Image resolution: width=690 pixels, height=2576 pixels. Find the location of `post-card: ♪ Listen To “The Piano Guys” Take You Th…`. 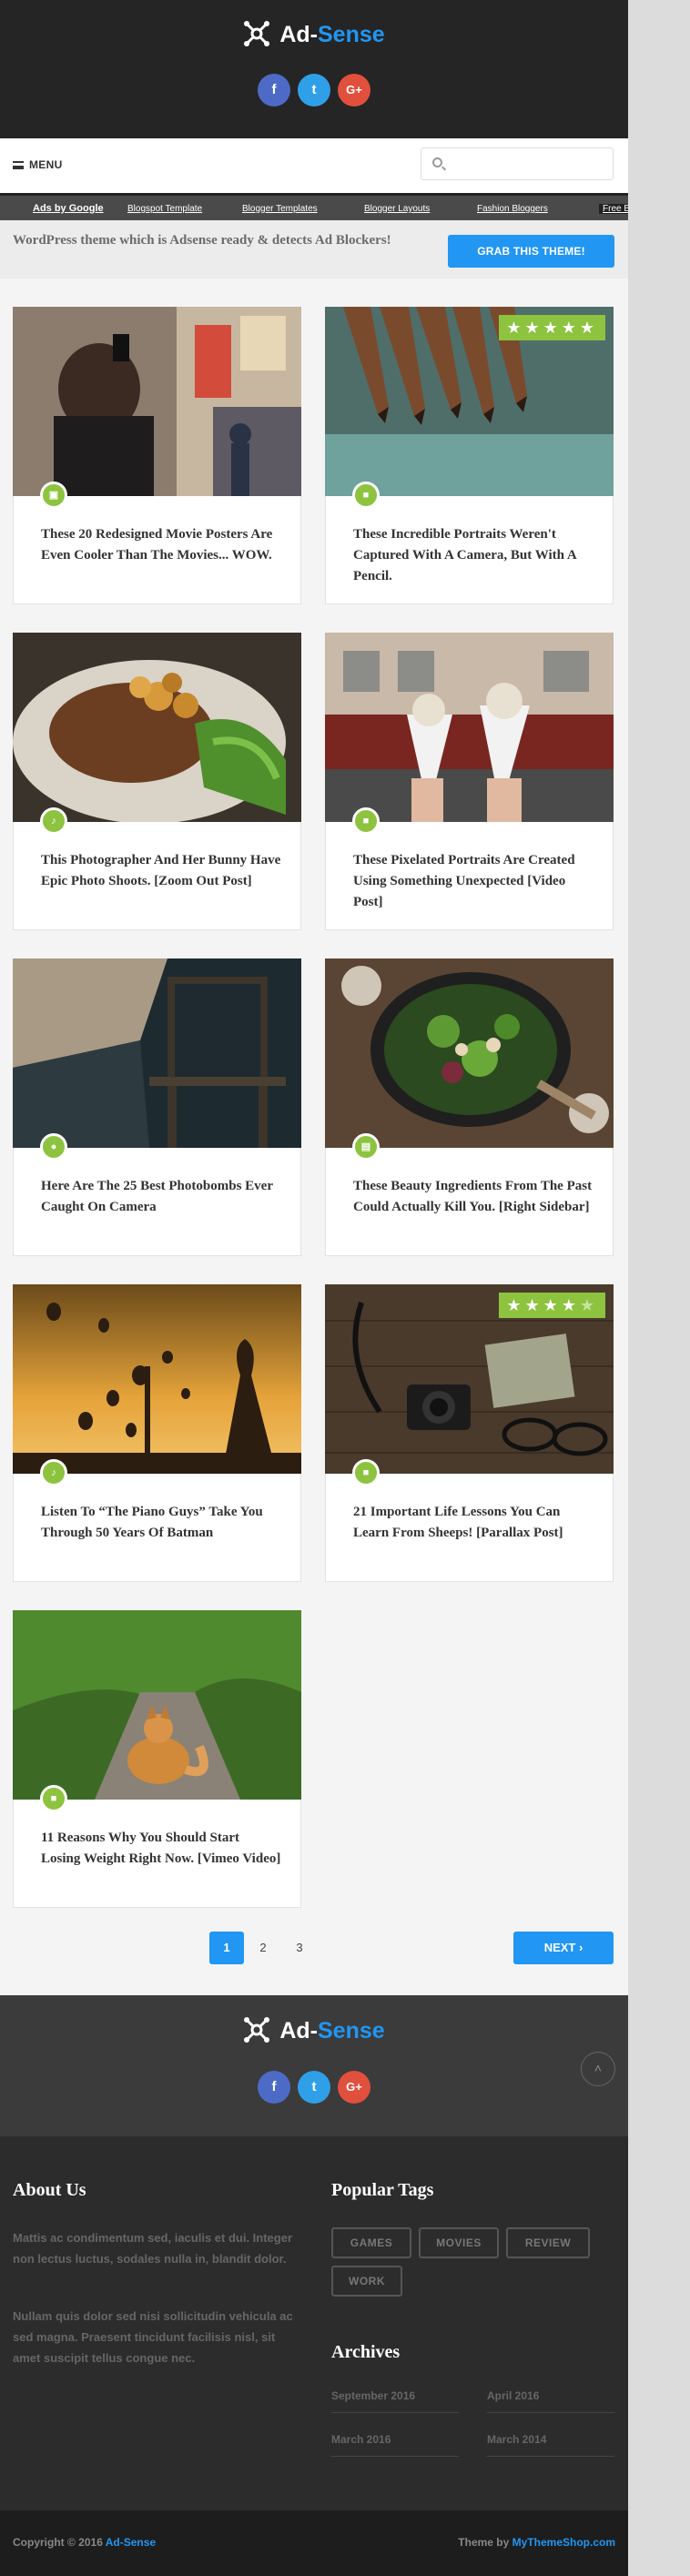

post-card: ♪ Listen To “The Piano Guys” Take You Th… is located at coordinates (157, 1433).